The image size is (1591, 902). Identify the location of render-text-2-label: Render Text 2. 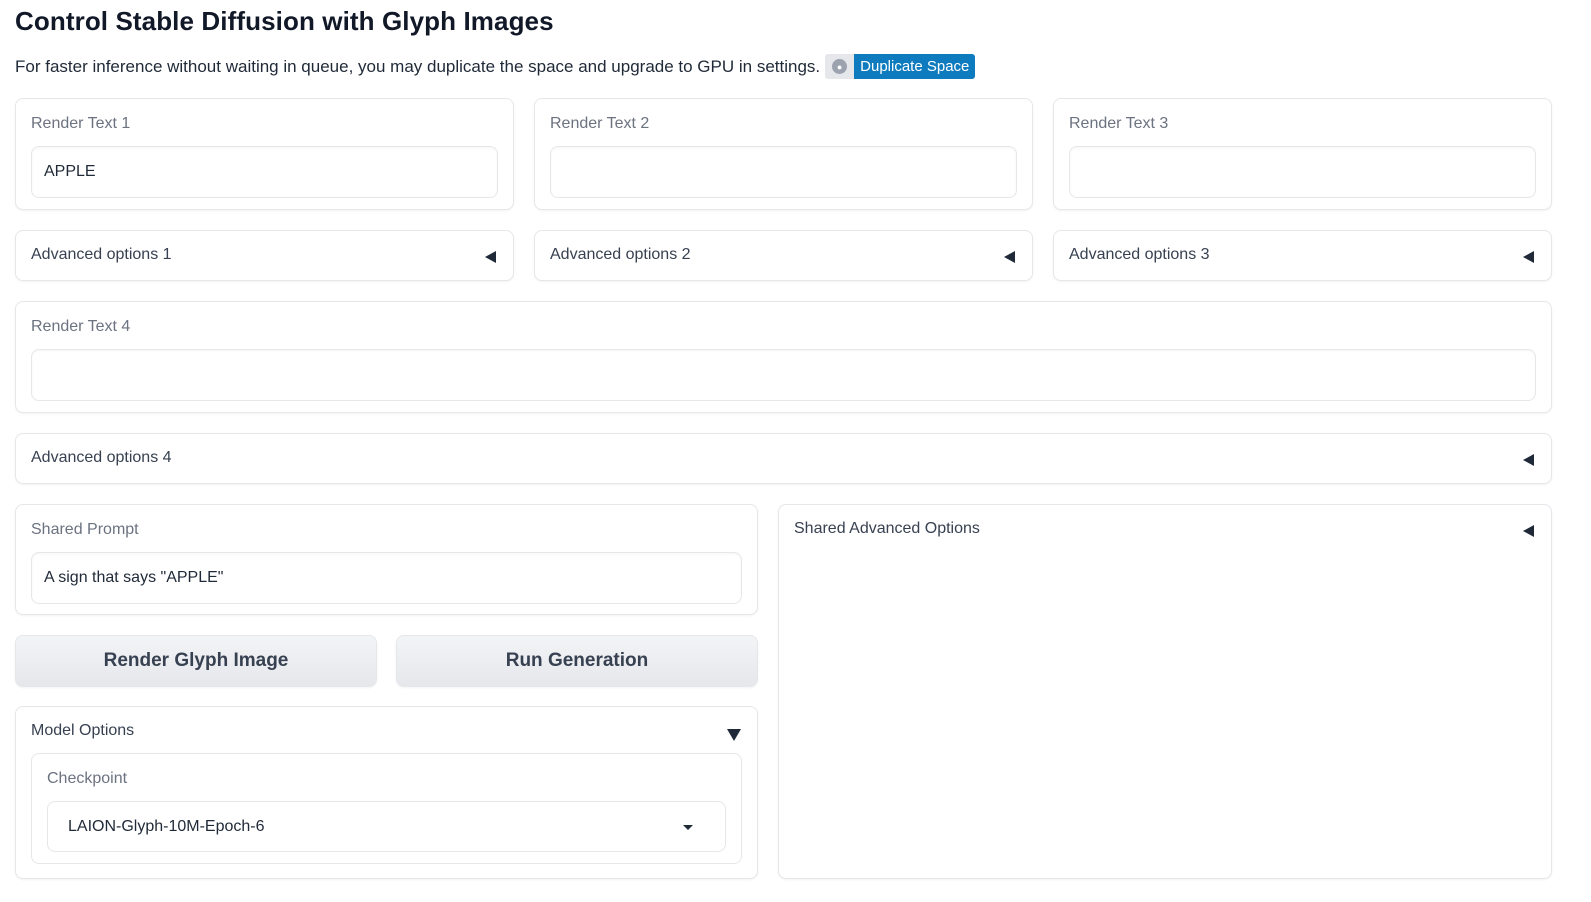
(600, 123).